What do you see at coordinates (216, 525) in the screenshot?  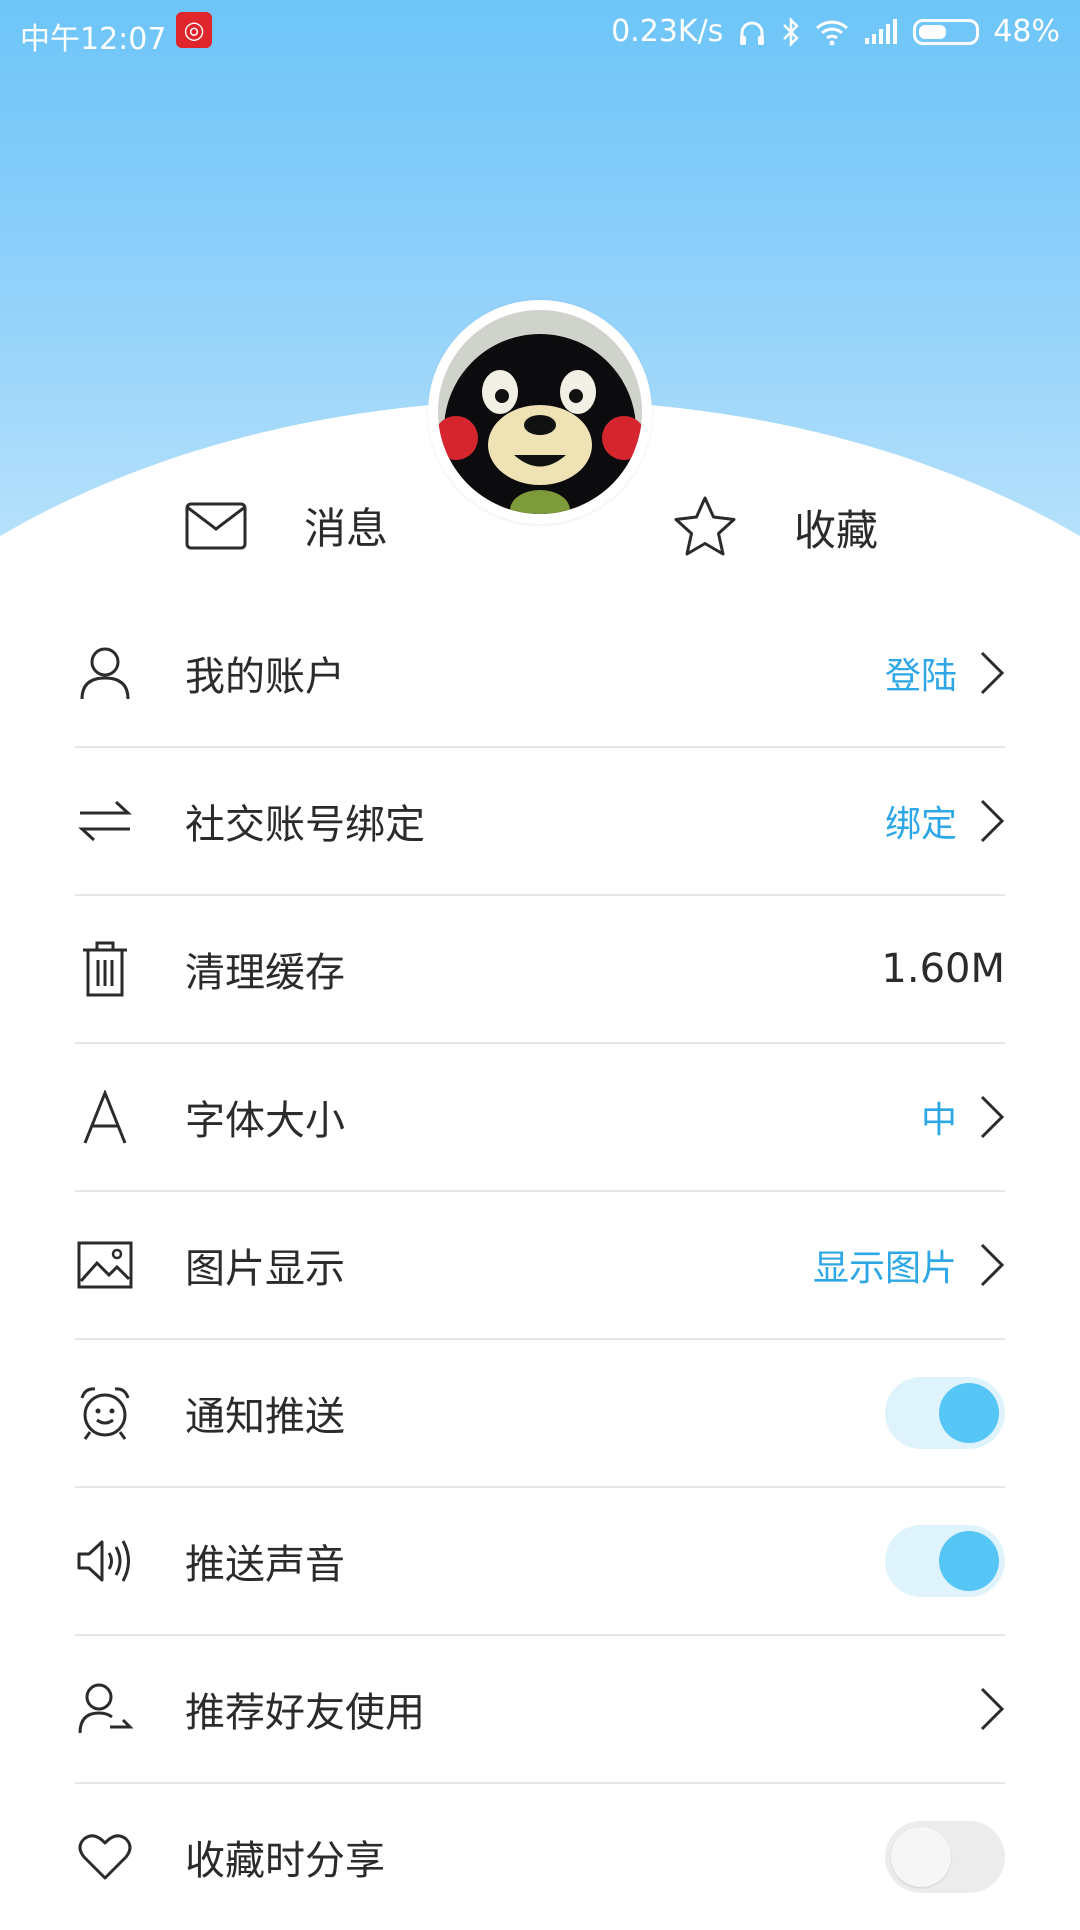 I see `envelope-icon` at bounding box center [216, 525].